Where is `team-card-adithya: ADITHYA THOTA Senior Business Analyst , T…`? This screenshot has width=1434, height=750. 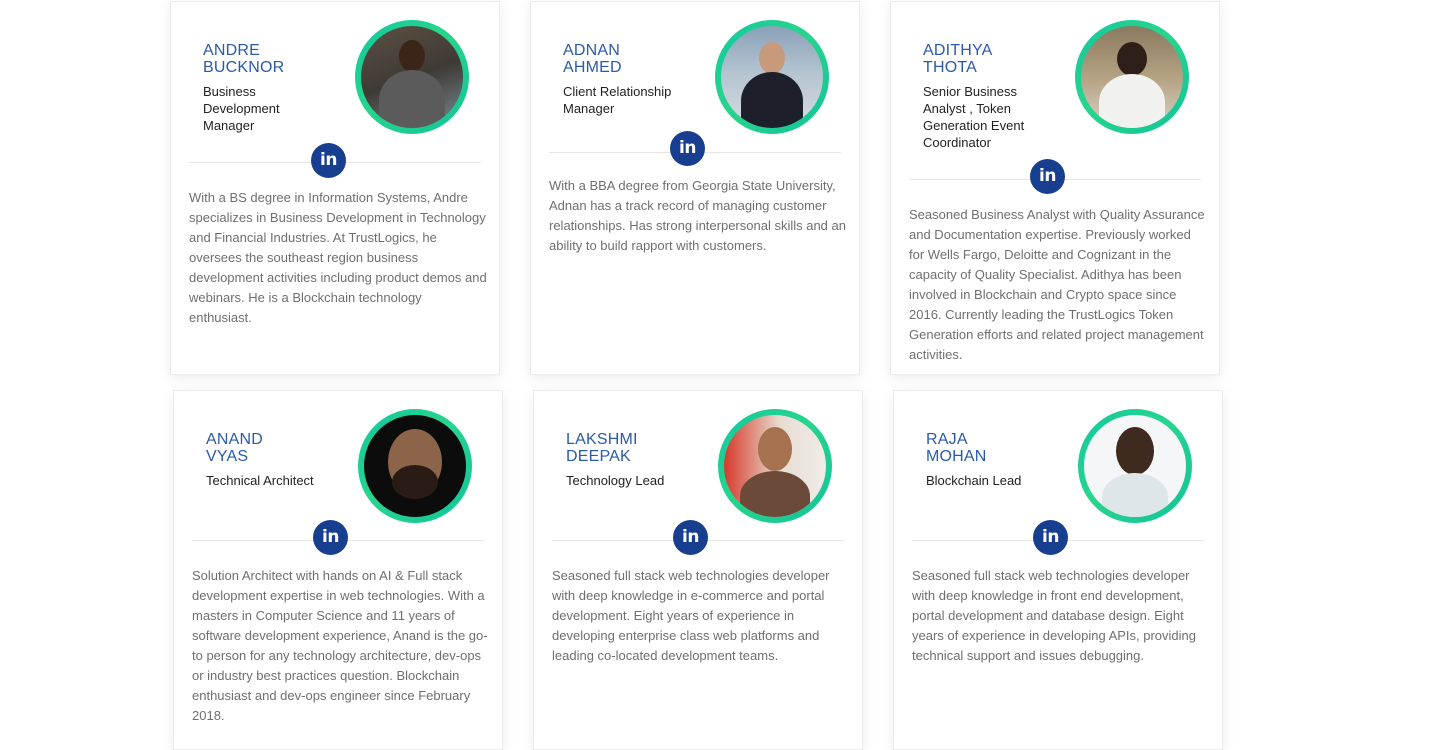
team-card-adithya: ADITHYA THOTA Senior Business Analyst , T… is located at coordinates (1055, 188).